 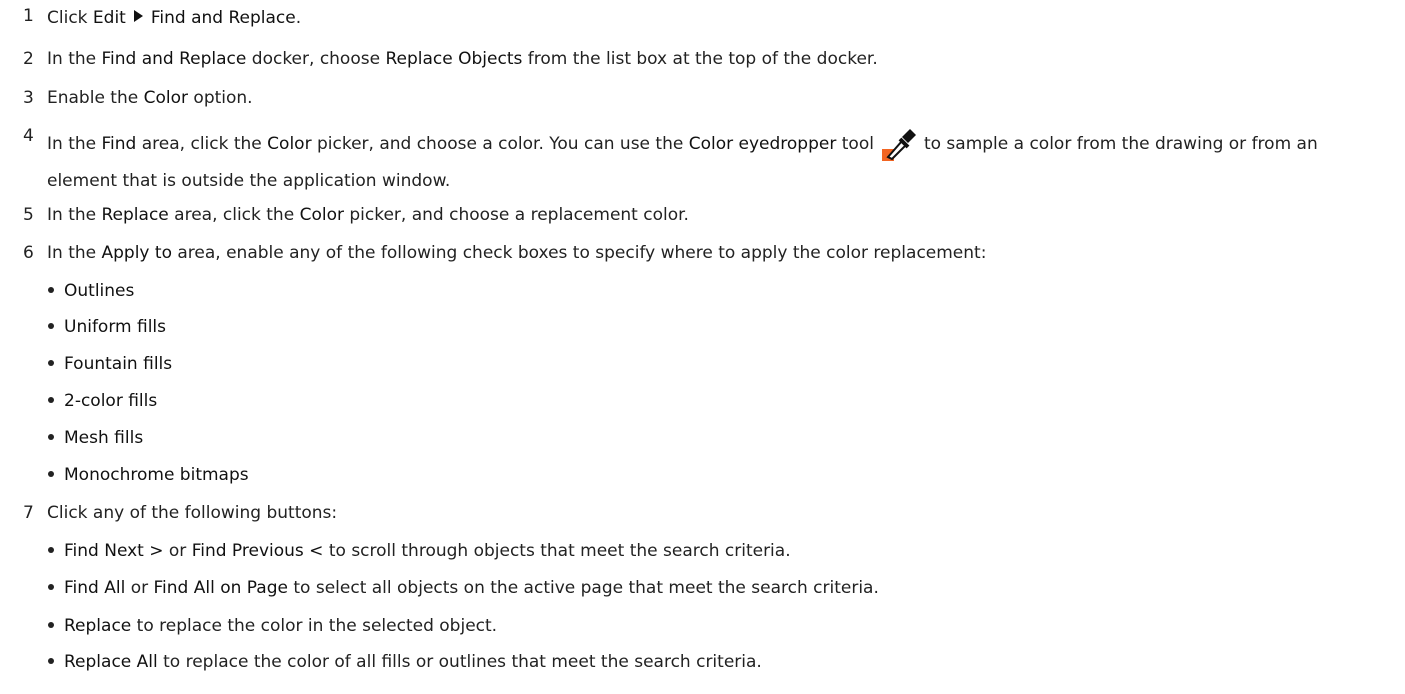 What do you see at coordinates (111, 401) in the screenshot?
I see `ui-2-color-fills: 2-color fills` at bounding box center [111, 401].